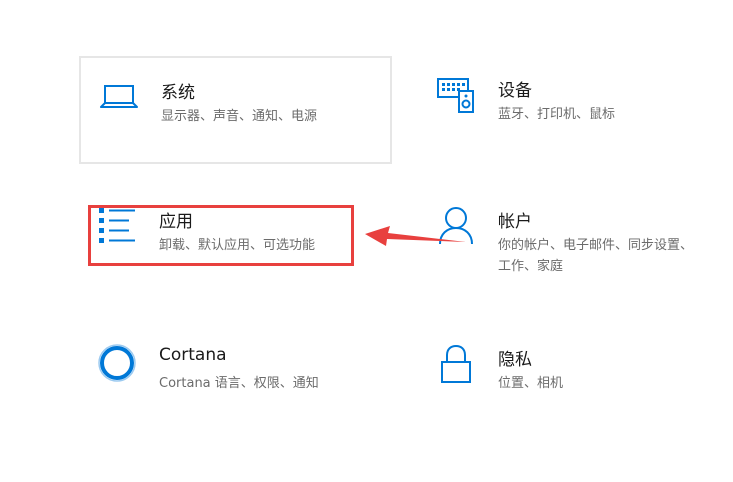  What do you see at coordinates (221, 235) in the screenshot?
I see `highlight-box` at bounding box center [221, 235].